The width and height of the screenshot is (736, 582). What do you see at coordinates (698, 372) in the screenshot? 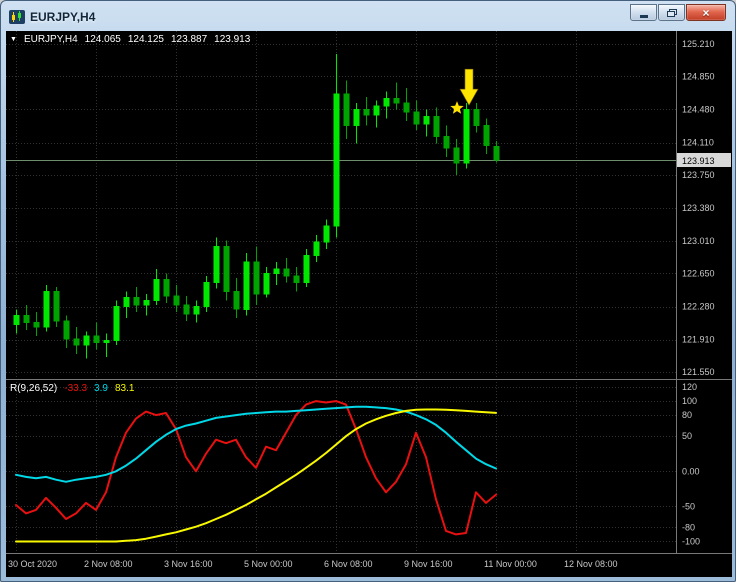
I see `price-axis-label: 121.550` at bounding box center [698, 372].